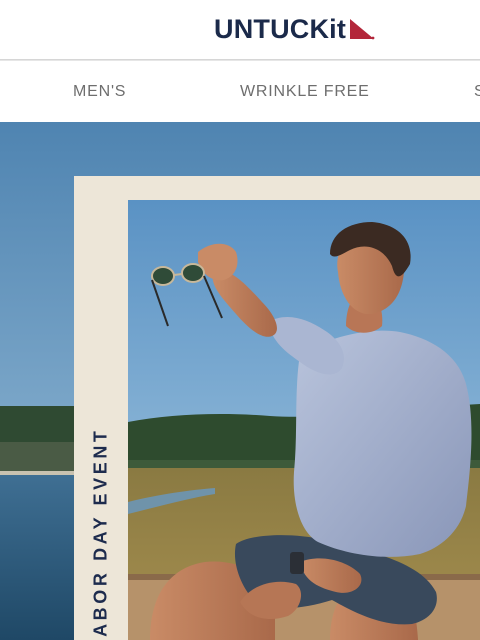 Image resolution: width=480 pixels, height=640 pixels. I want to click on brand-logo-text: UNTUCKit, so click(280, 28).